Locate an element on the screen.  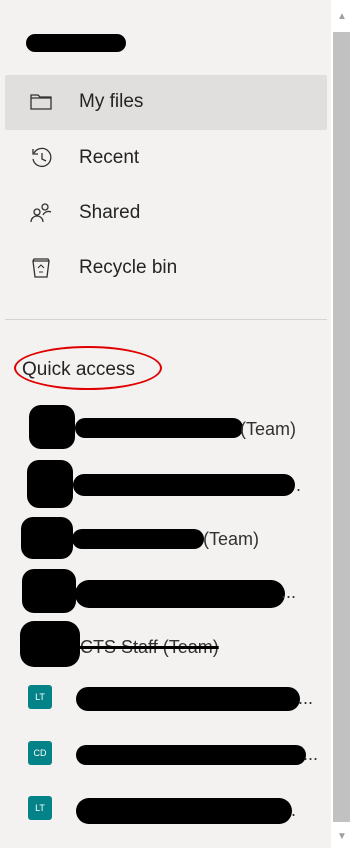
scrollbar-thumb is located at coordinates (341, 427).